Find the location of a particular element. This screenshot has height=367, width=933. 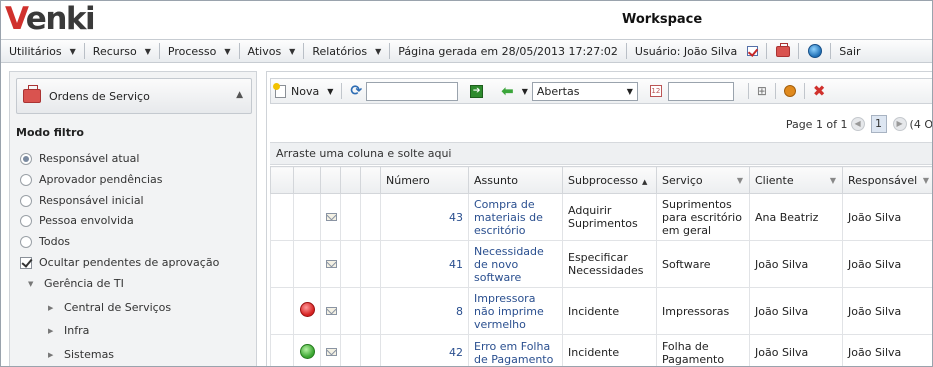

tree-node-central-servicos: ▶ Central de Serviços is located at coordinates (109, 307).